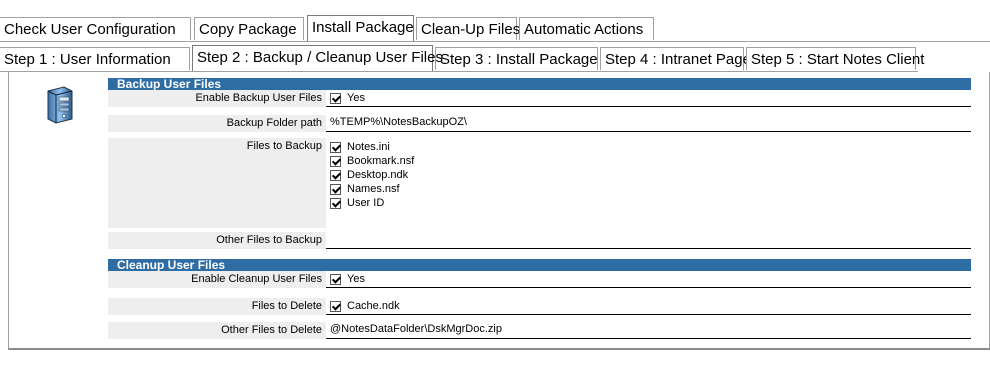  Describe the element at coordinates (356, 98) in the screenshot. I see `enable-backup-value: Yes` at that location.